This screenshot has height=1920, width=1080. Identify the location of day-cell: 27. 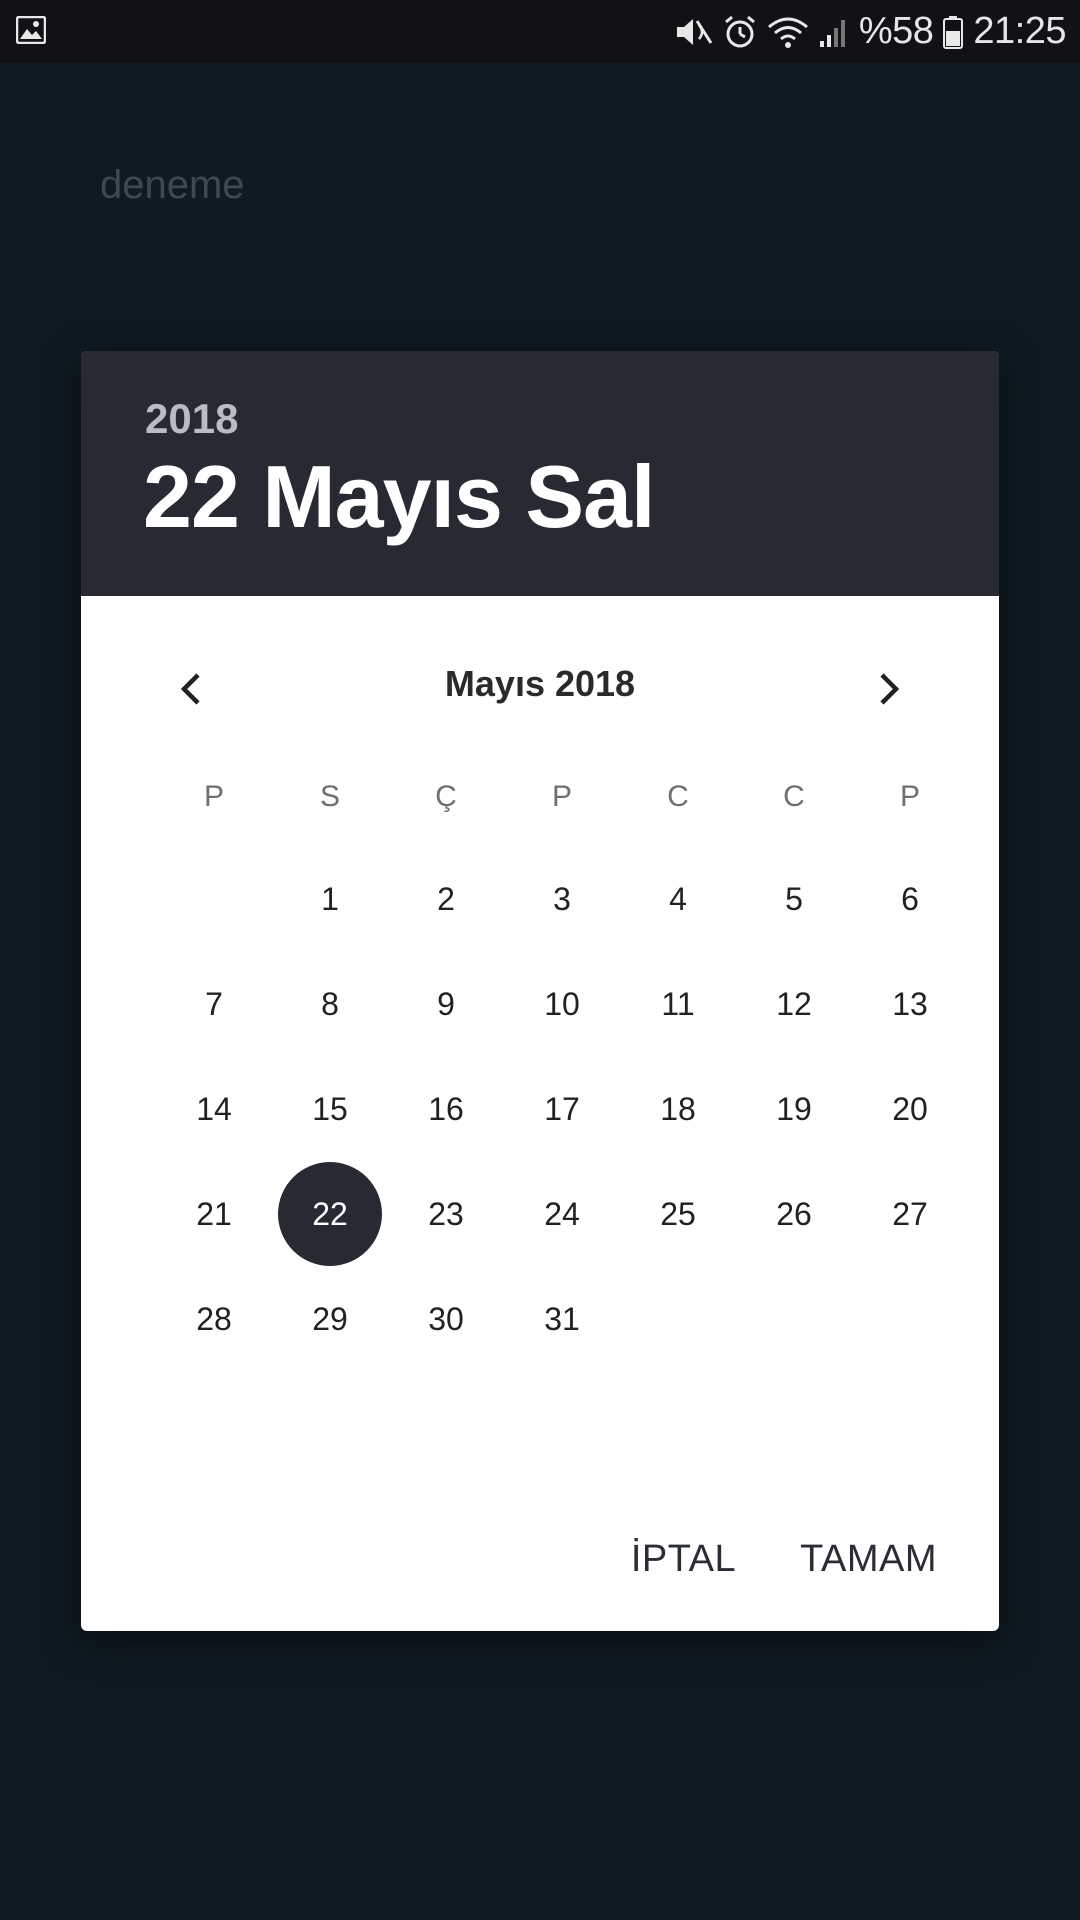
(910, 1214).